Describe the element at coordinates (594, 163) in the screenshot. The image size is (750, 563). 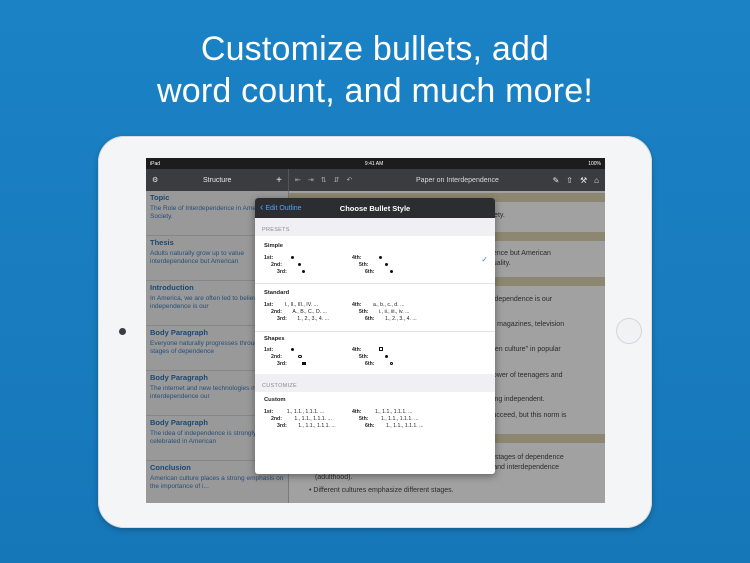
I see `battery-level: 100%` at that location.